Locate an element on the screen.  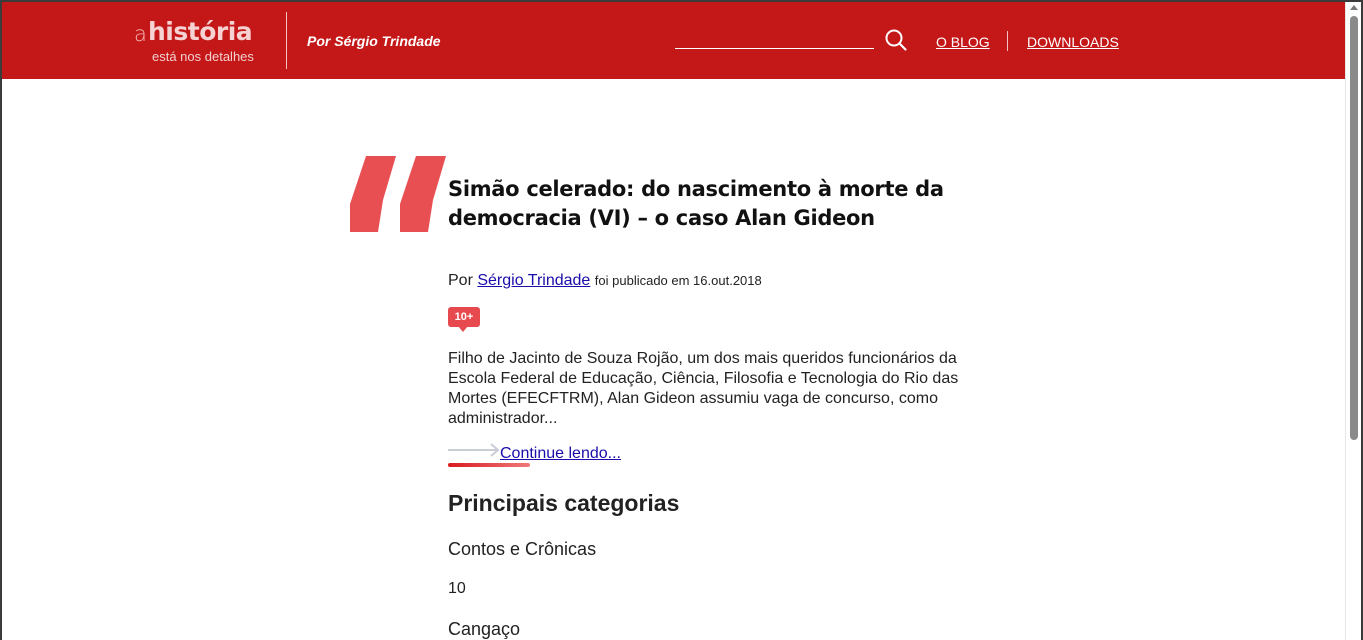
comments-badge-tail is located at coordinates (463, 329).